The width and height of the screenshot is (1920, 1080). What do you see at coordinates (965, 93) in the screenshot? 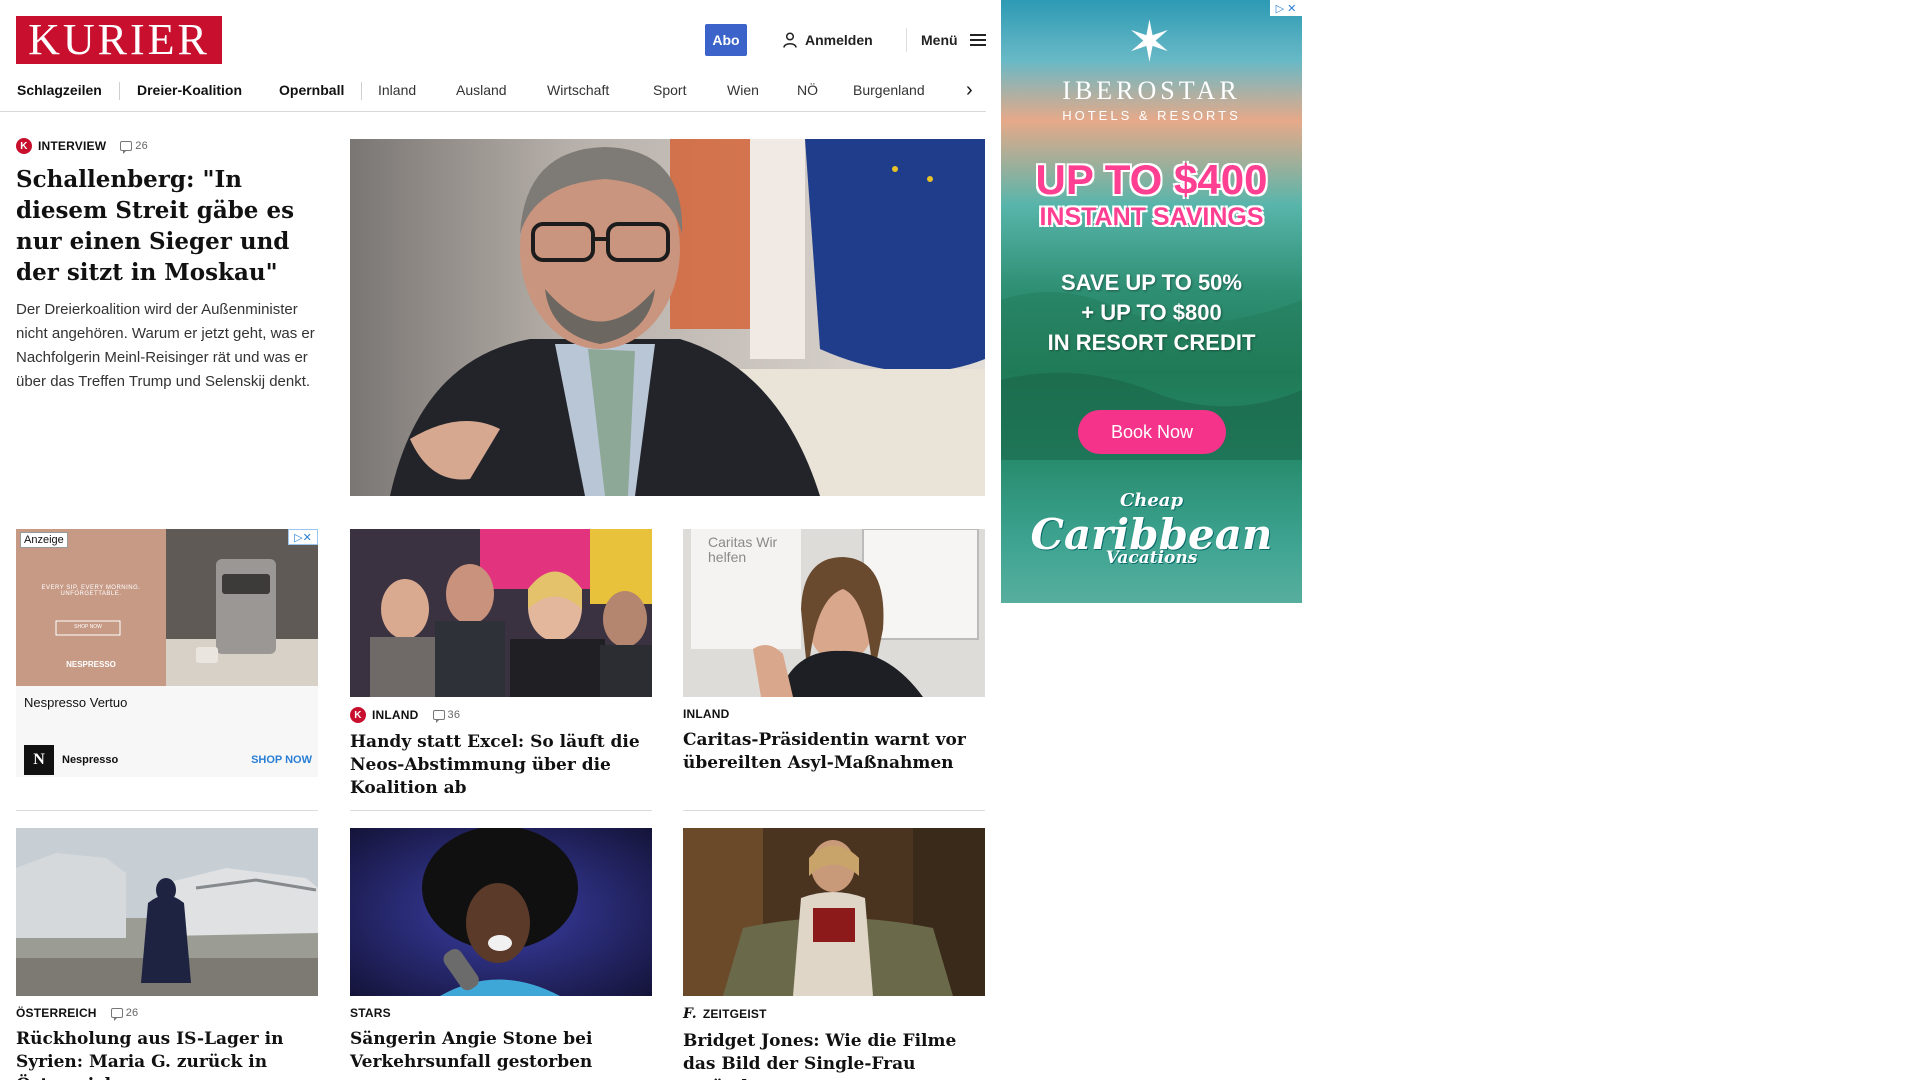
I see `nav-fade` at bounding box center [965, 93].